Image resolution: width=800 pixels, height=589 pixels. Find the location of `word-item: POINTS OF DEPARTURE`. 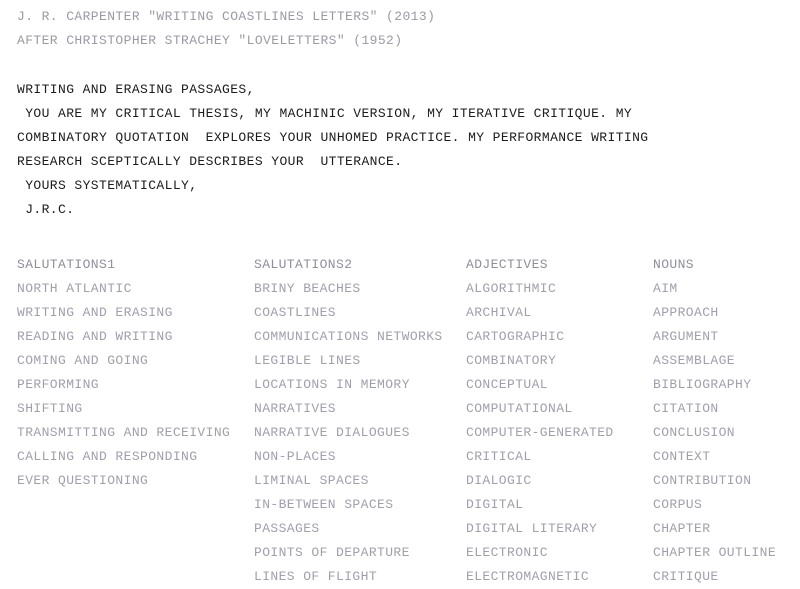

word-item: POINTS OF DEPARTURE is located at coordinates (332, 552).